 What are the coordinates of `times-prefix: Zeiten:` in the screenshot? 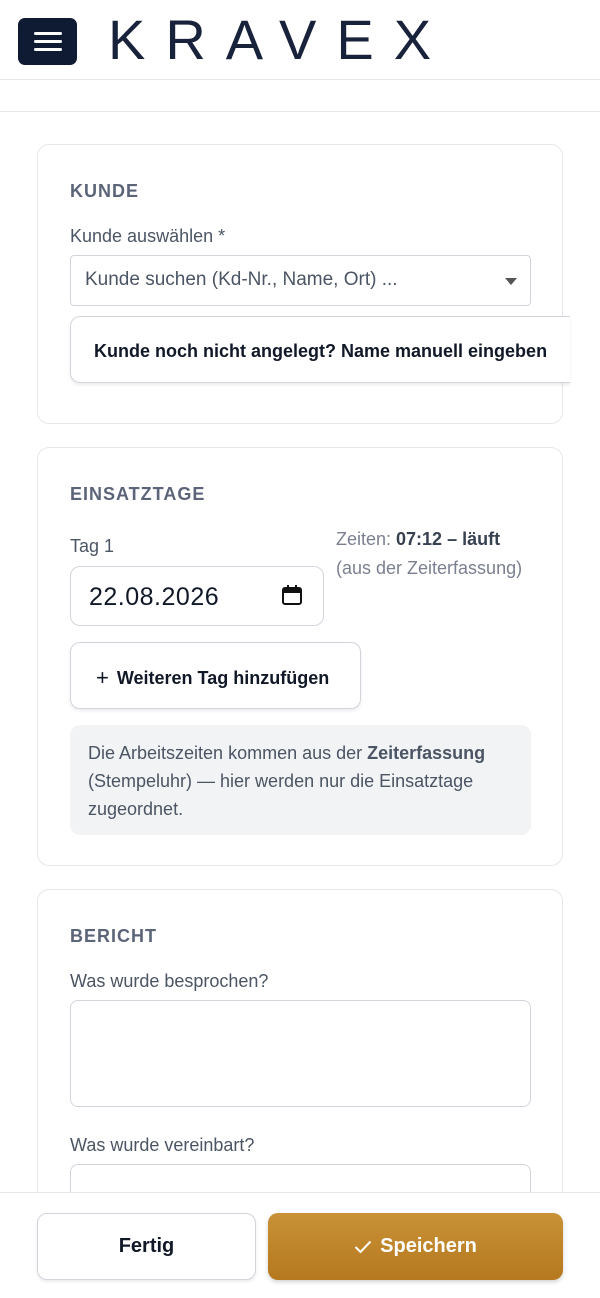 It's located at (366, 539).